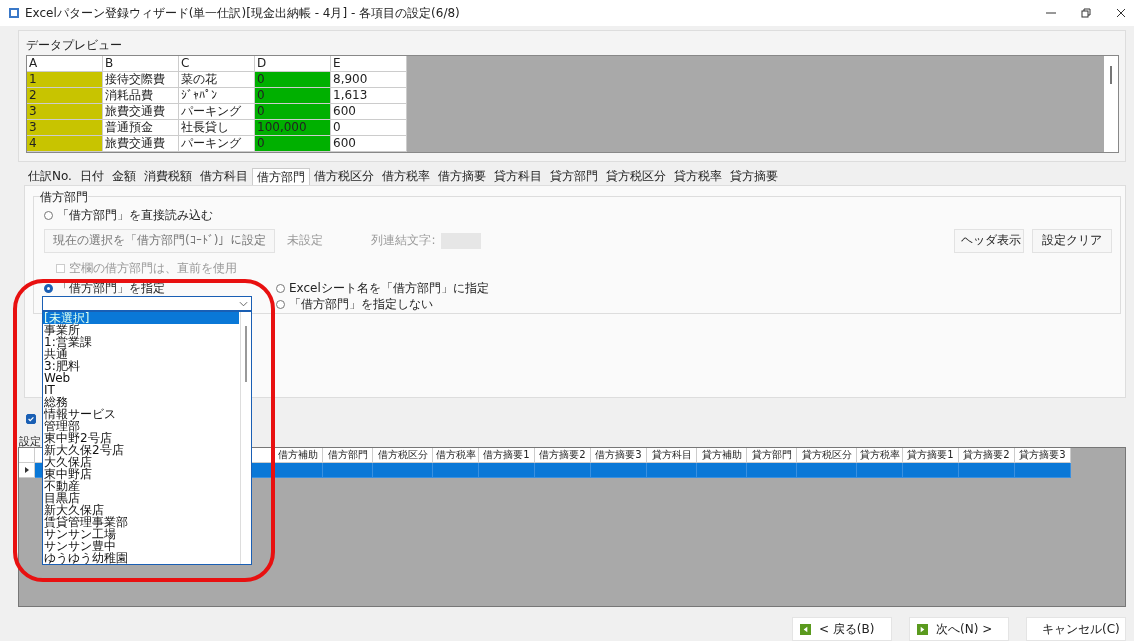 The height and width of the screenshot is (641, 1134). Describe the element at coordinates (405, 176) in the screenshot. I see `tab: 借方税率` at that location.